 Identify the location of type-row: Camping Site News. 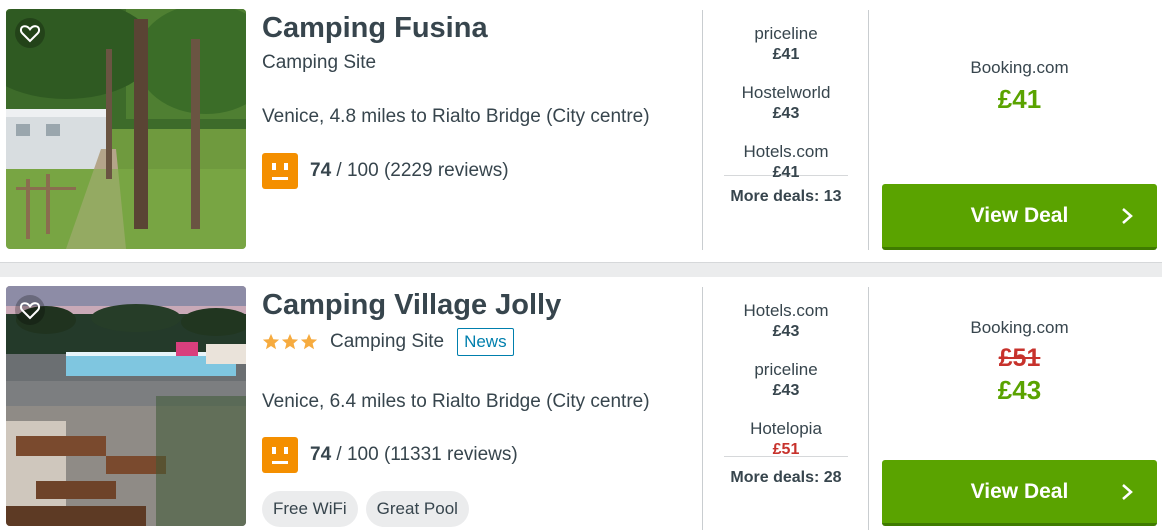
(388, 342).